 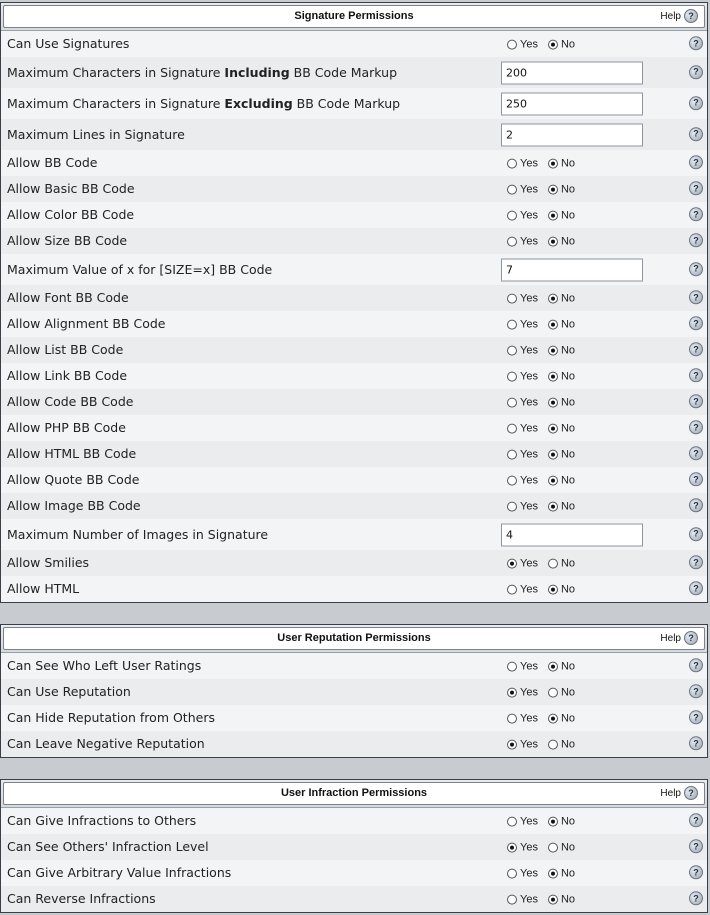 I want to click on setting-input: 200, so click(x=572, y=72).